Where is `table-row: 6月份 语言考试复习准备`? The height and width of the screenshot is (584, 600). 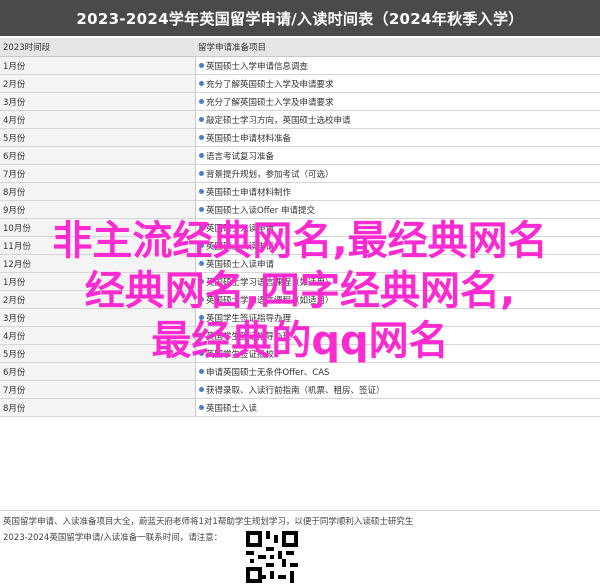 table-row: 6月份 语言考试复习准备 is located at coordinates (300, 155).